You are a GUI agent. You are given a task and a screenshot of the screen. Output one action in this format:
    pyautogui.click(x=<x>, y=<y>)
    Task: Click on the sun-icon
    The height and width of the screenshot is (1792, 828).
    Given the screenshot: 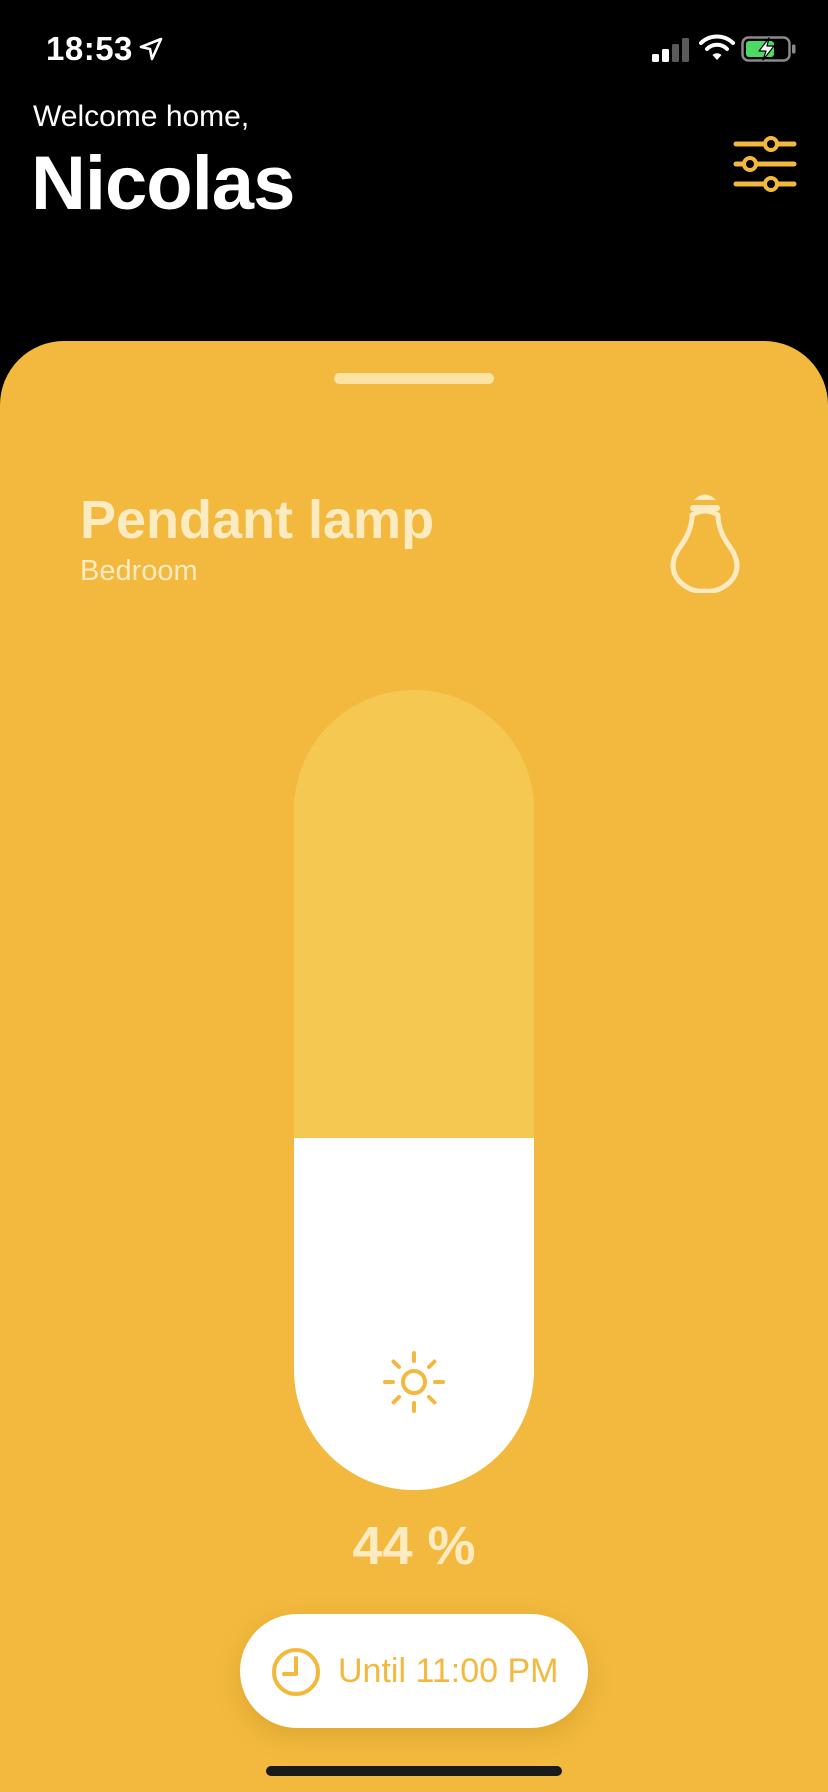 What is the action you would take?
    pyautogui.click(x=414, y=1382)
    